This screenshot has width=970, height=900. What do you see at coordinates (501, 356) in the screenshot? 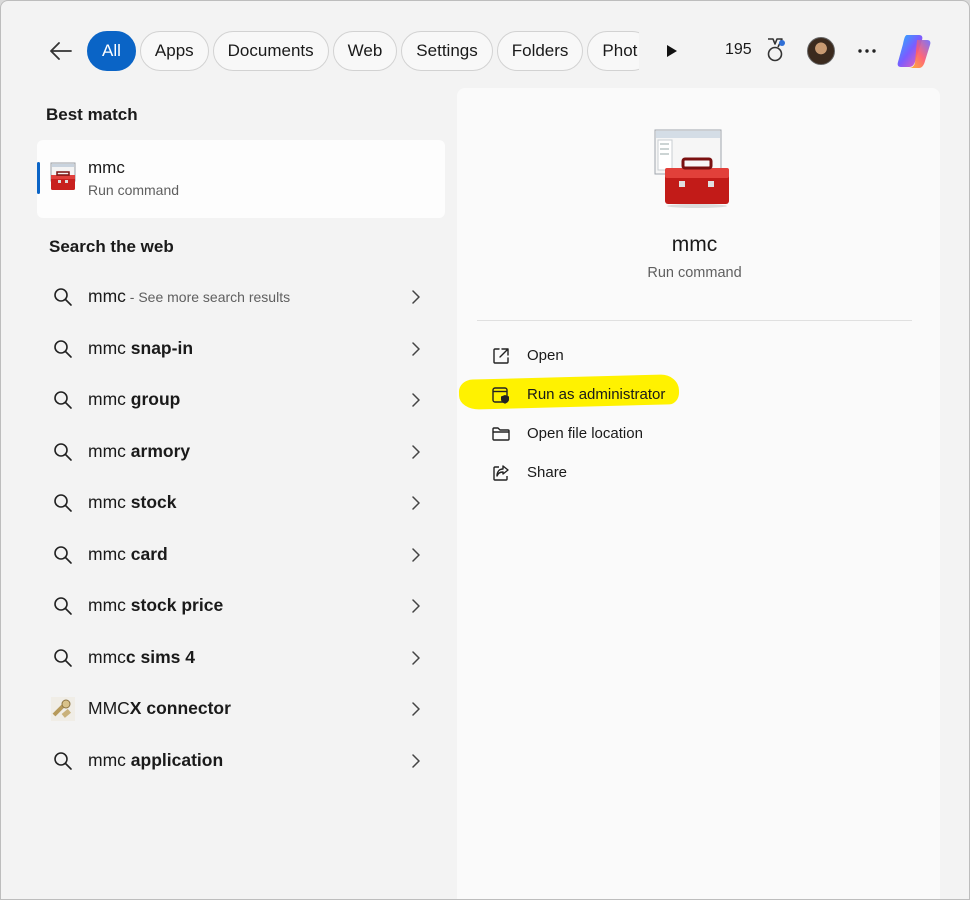
I see `open-external-icon` at bounding box center [501, 356].